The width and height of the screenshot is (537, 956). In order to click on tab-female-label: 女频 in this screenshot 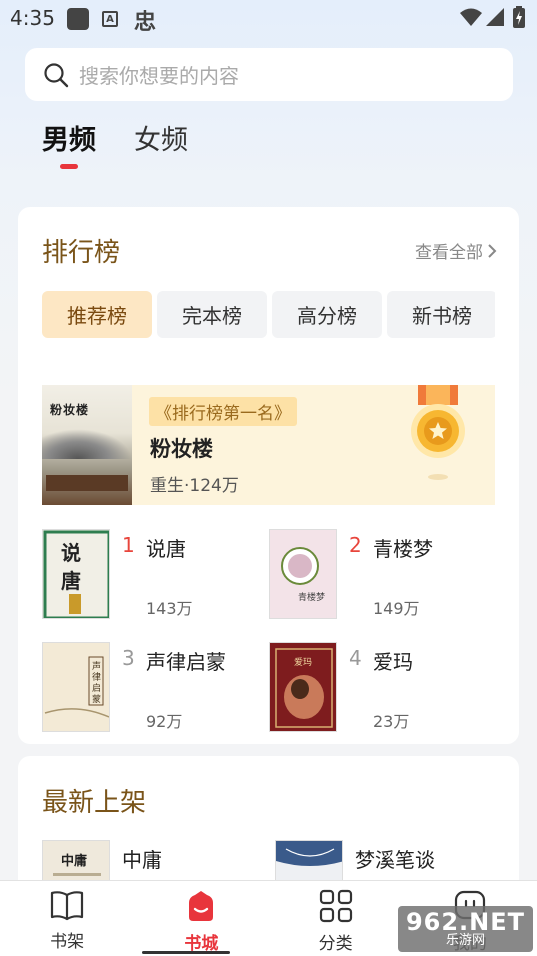, I will do `click(161, 140)`.